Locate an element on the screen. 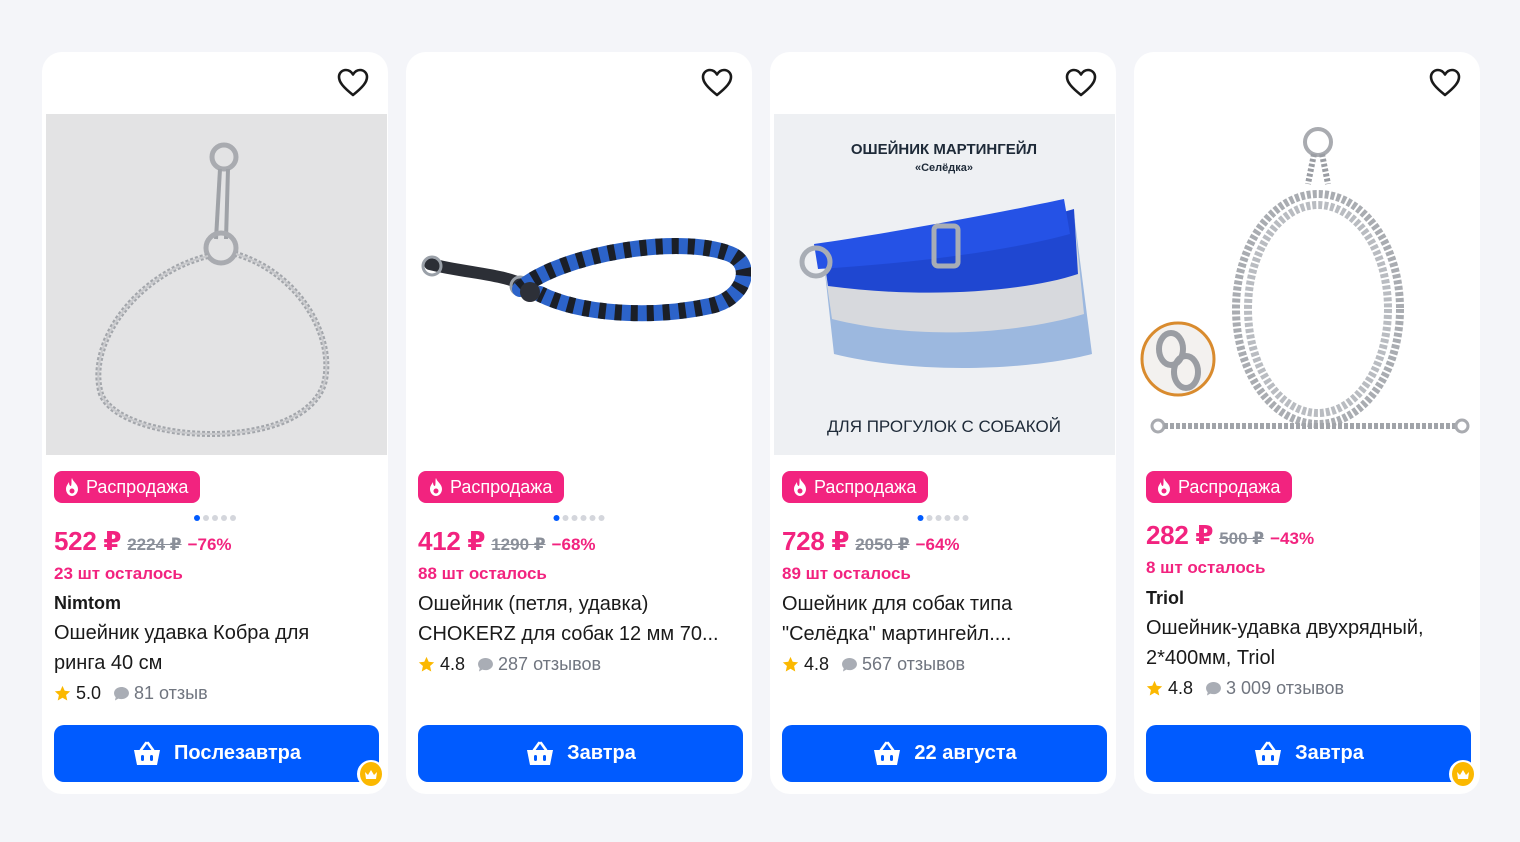  price-row: 282 ₽ 500 ₽ −43% is located at coordinates (1230, 535).